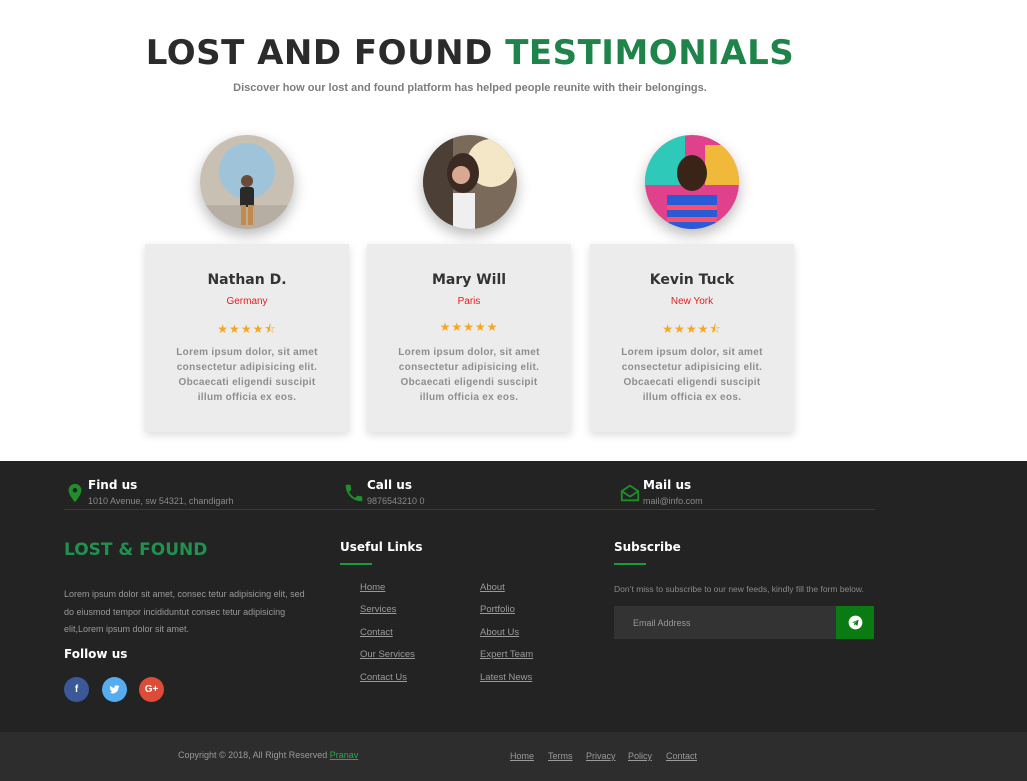 This screenshot has height=781, width=1027. I want to click on footer-link-about-us: About Us, so click(499, 632).